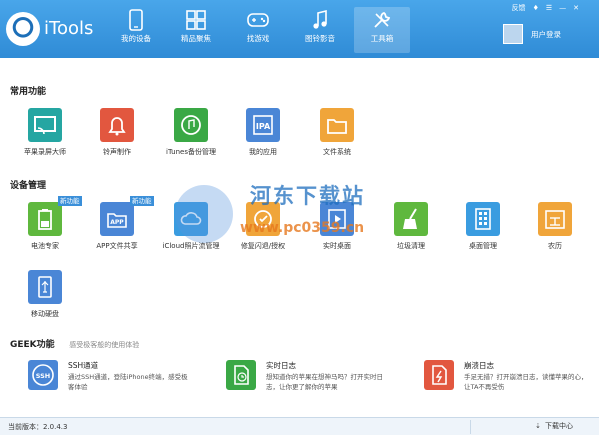 The width and height of the screenshot is (599, 435). Describe the element at coordinates (28, 186) in the screenshot. I see `section-device-title: 设备管理` at that location.